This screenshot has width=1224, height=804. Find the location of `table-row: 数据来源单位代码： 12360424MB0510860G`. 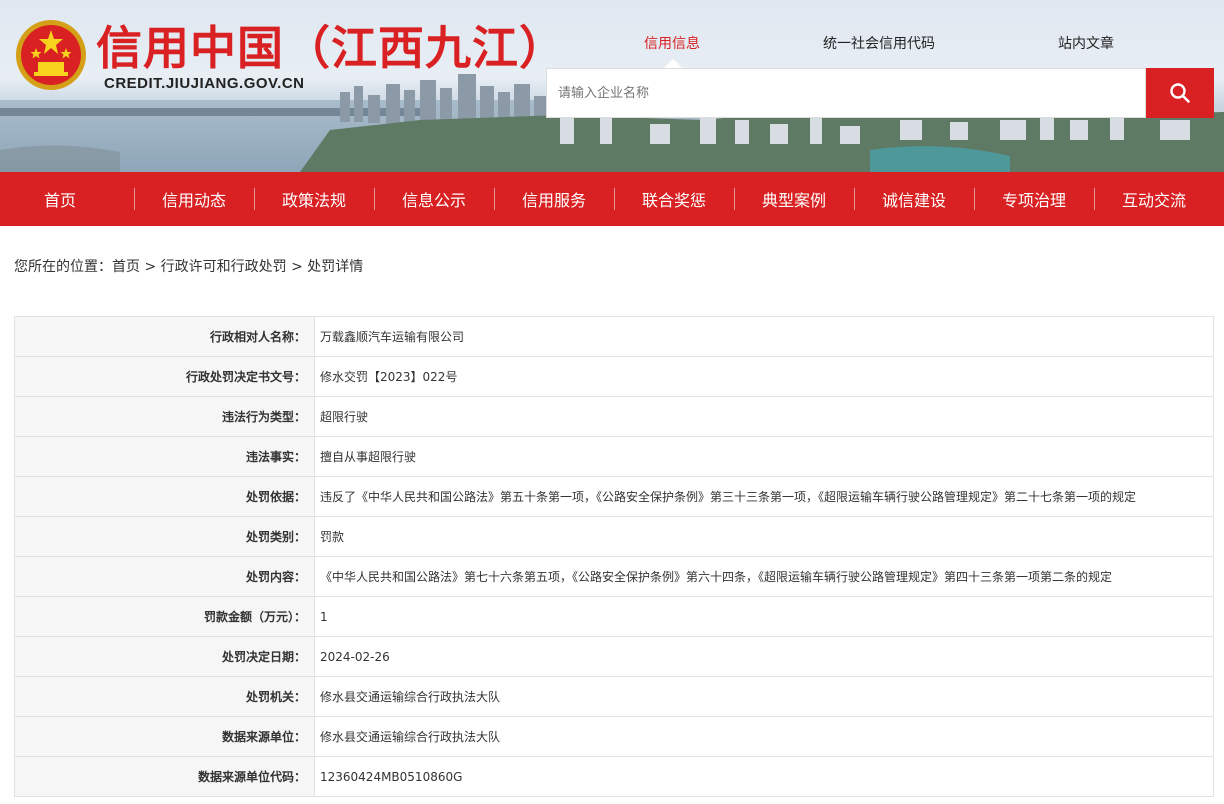

table-row: 数据来源单位代码： 12360424MB0510860G is located at coordinates (614, 776).